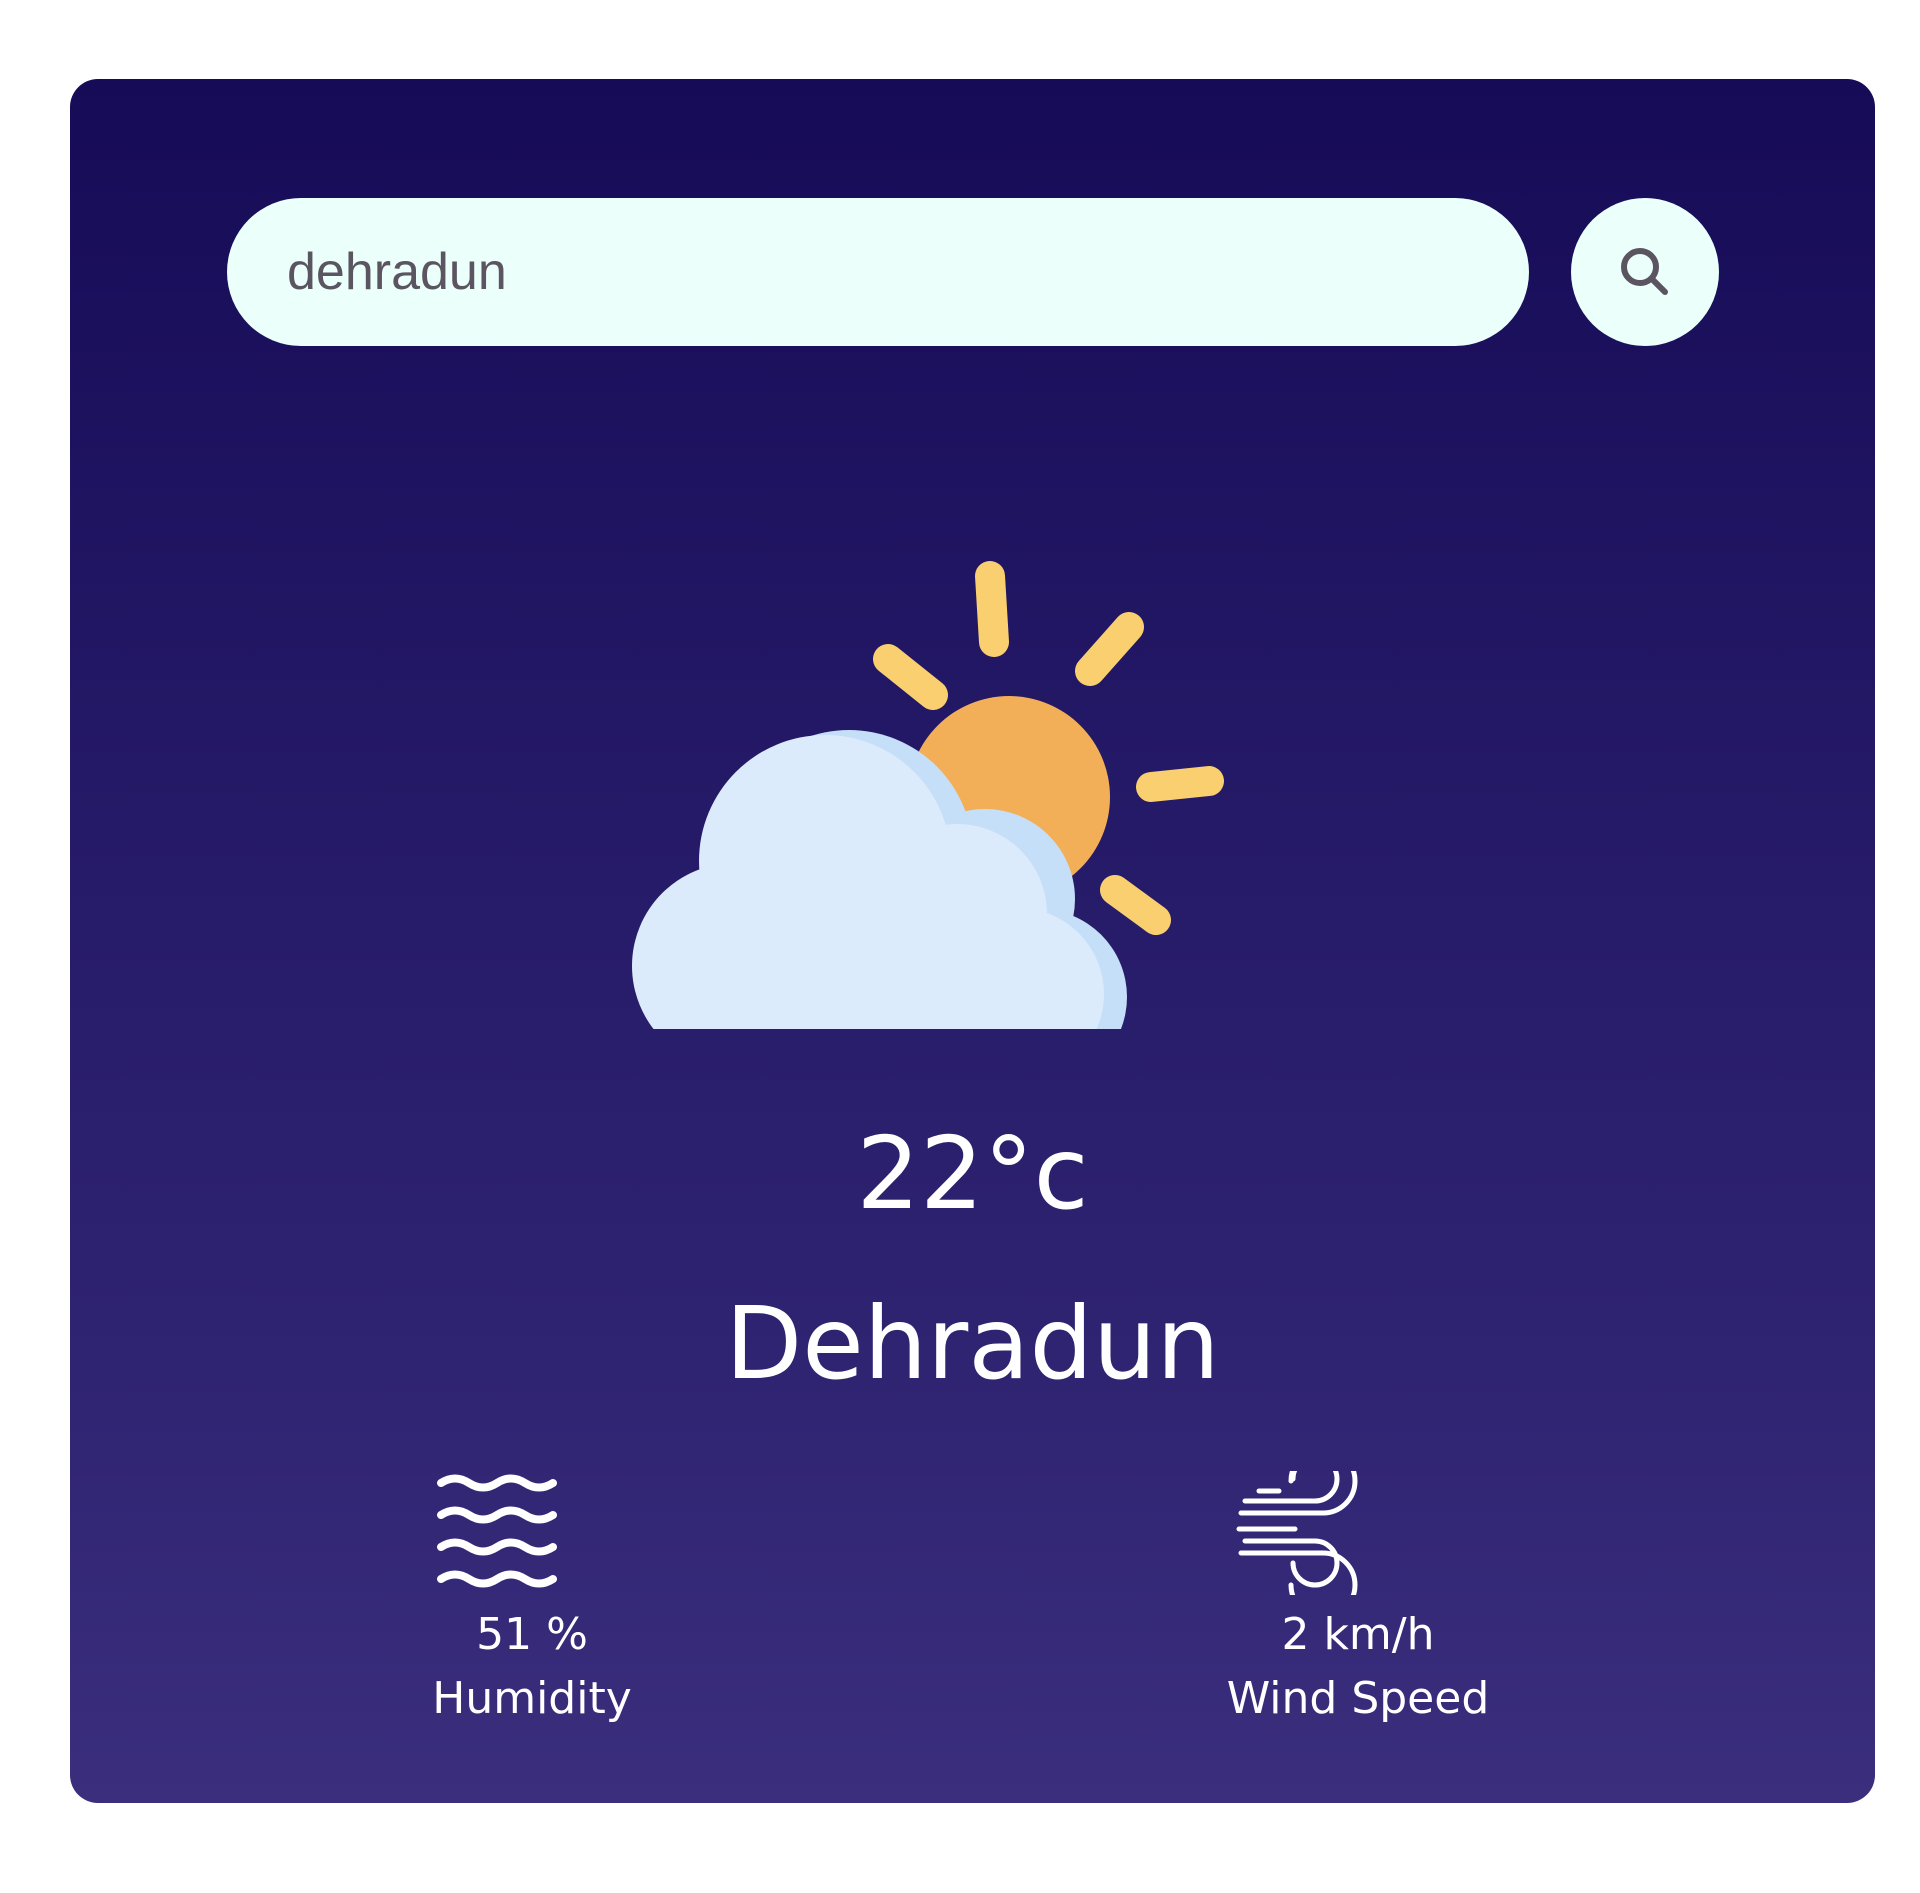 This screenshot has height=1893, width=1920. What do you see at coordinates (532, 1698) in the screenshot?
I see `humidity-label: Humidity` at bounding box center [532, 1698].